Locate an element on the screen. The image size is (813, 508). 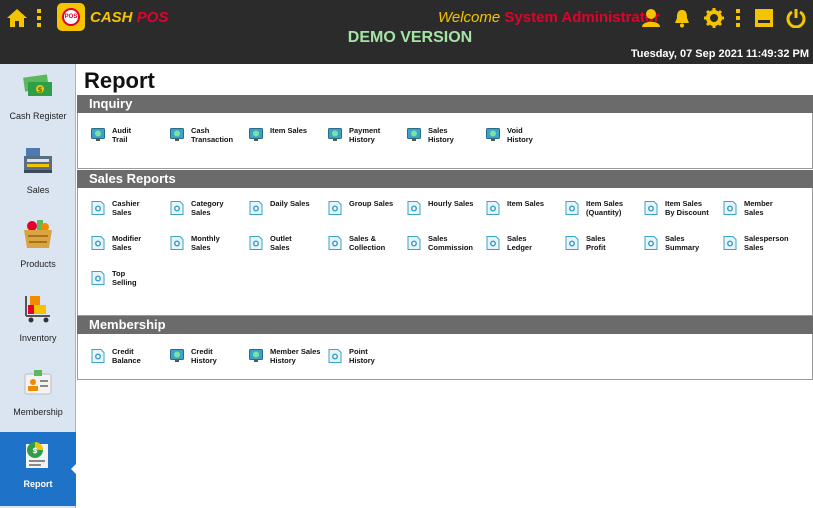
report-item-monthly-sales: Monthly Sales is located at coordinates (209, 248).